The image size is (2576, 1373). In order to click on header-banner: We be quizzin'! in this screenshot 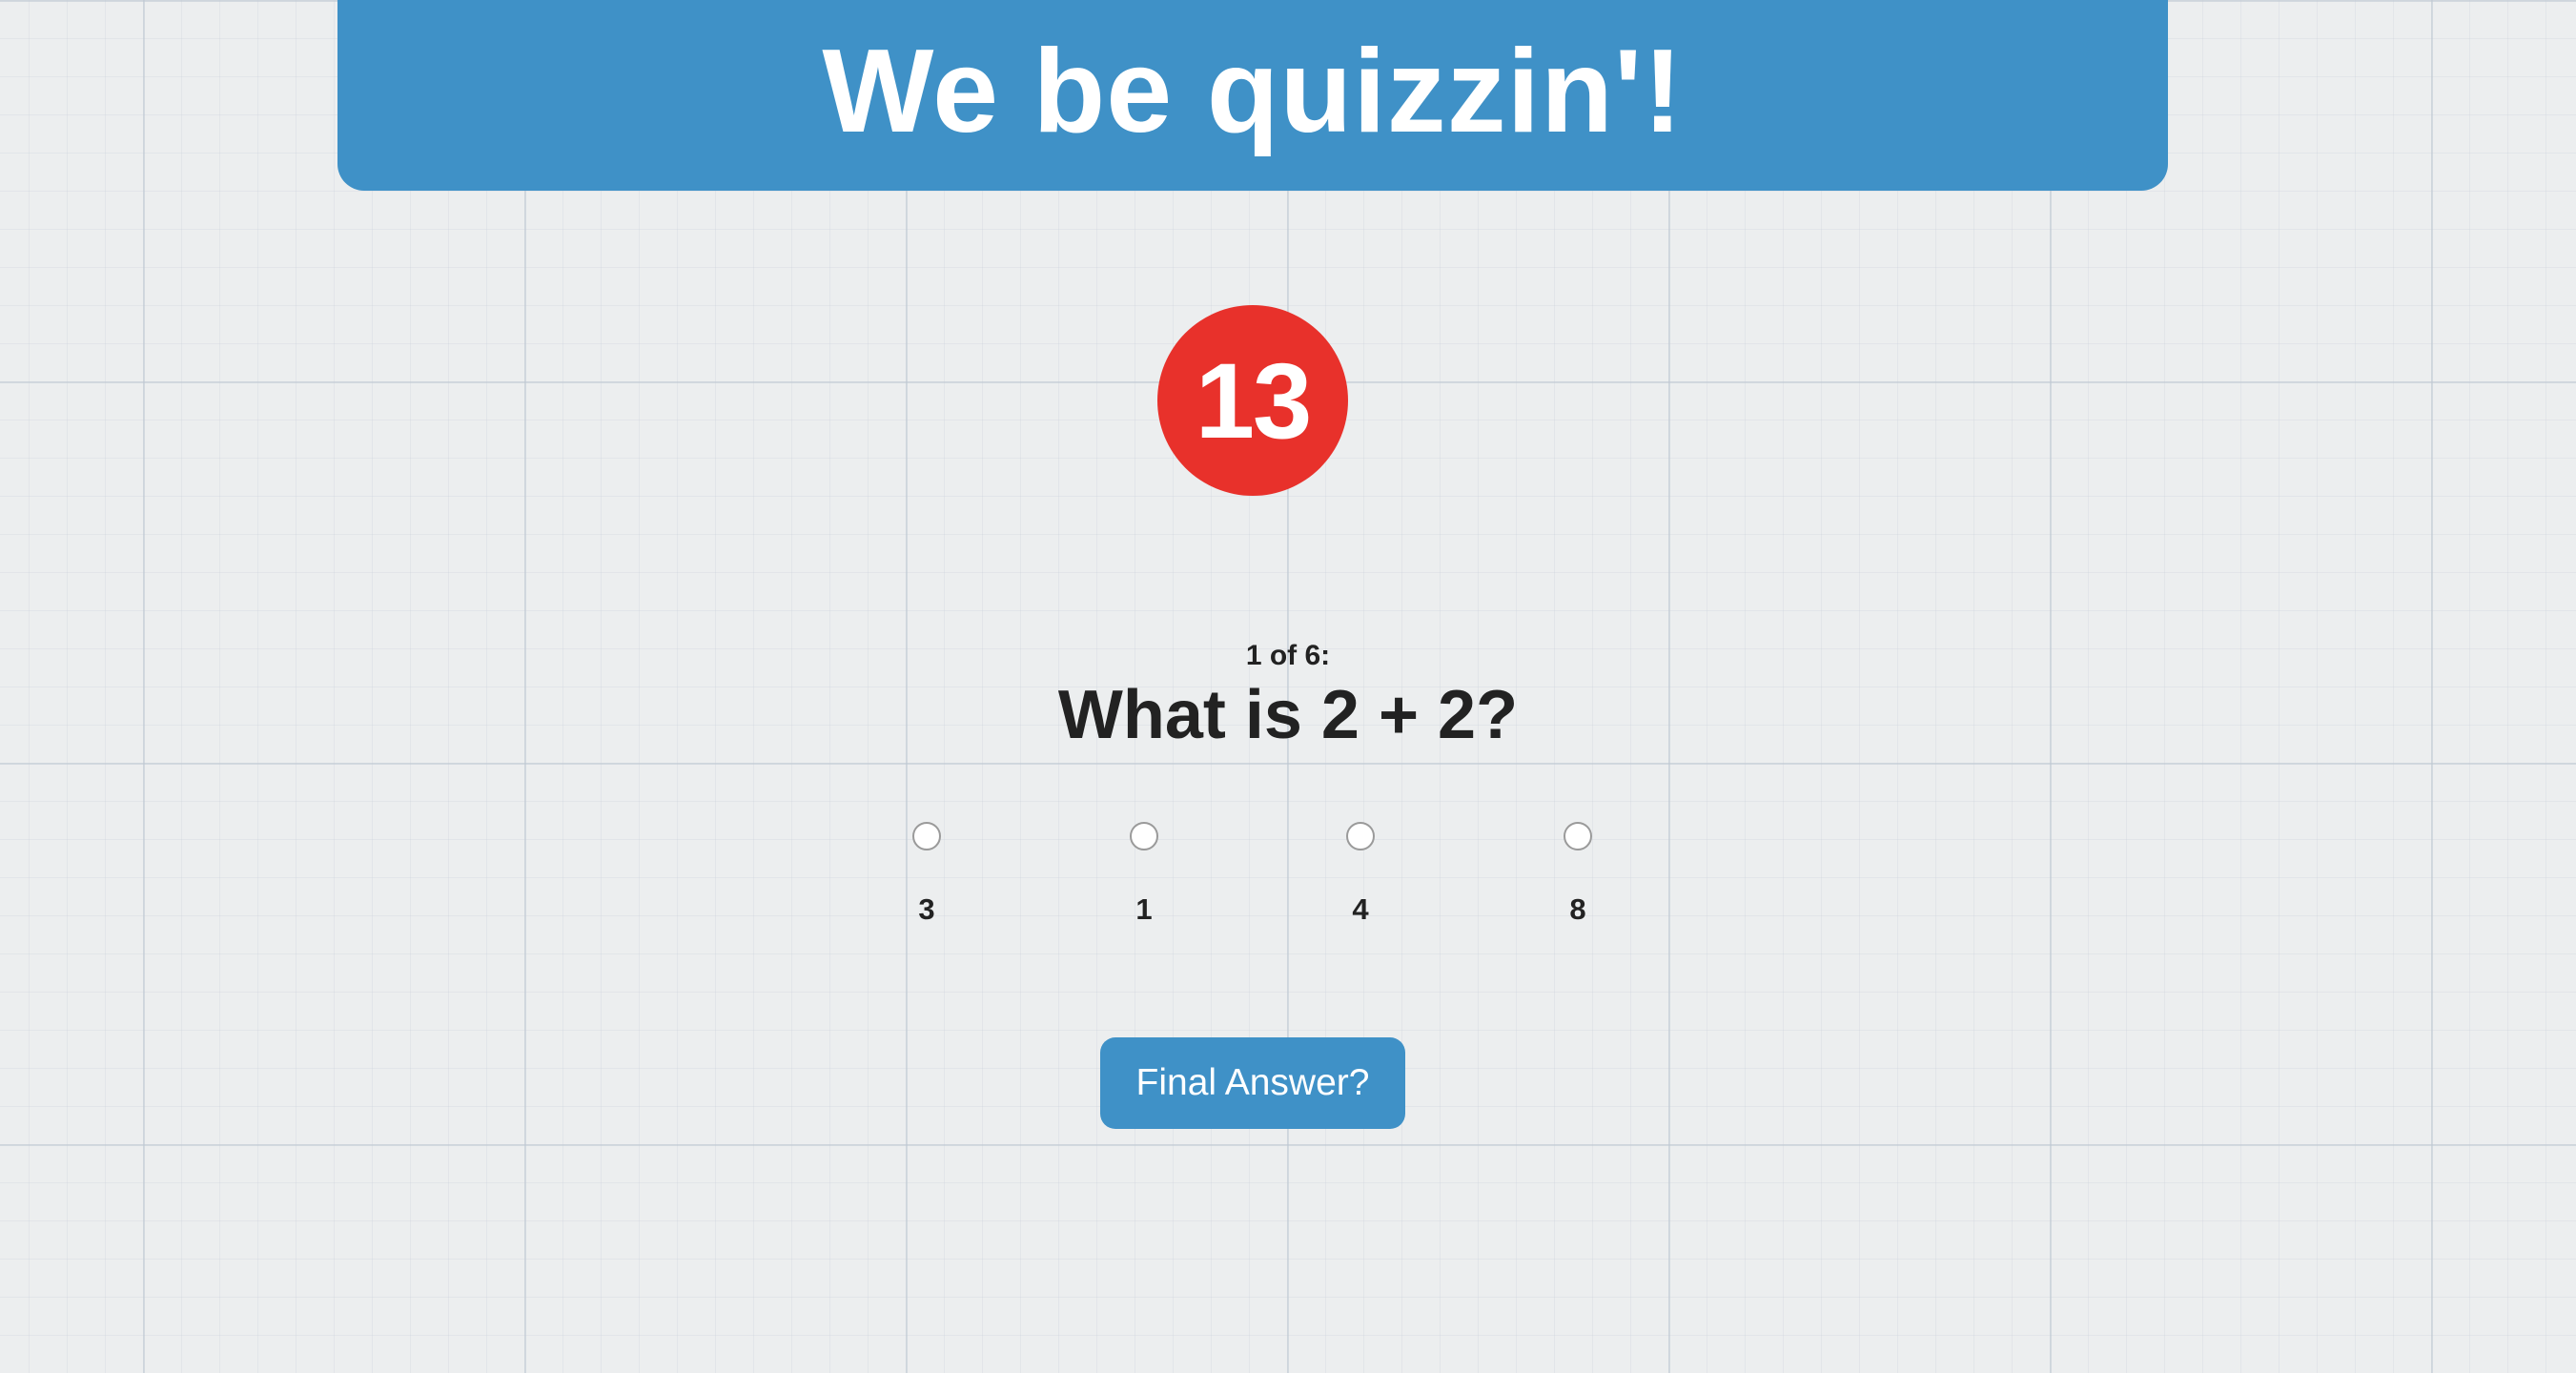, I will do `click(1253, 95)`.